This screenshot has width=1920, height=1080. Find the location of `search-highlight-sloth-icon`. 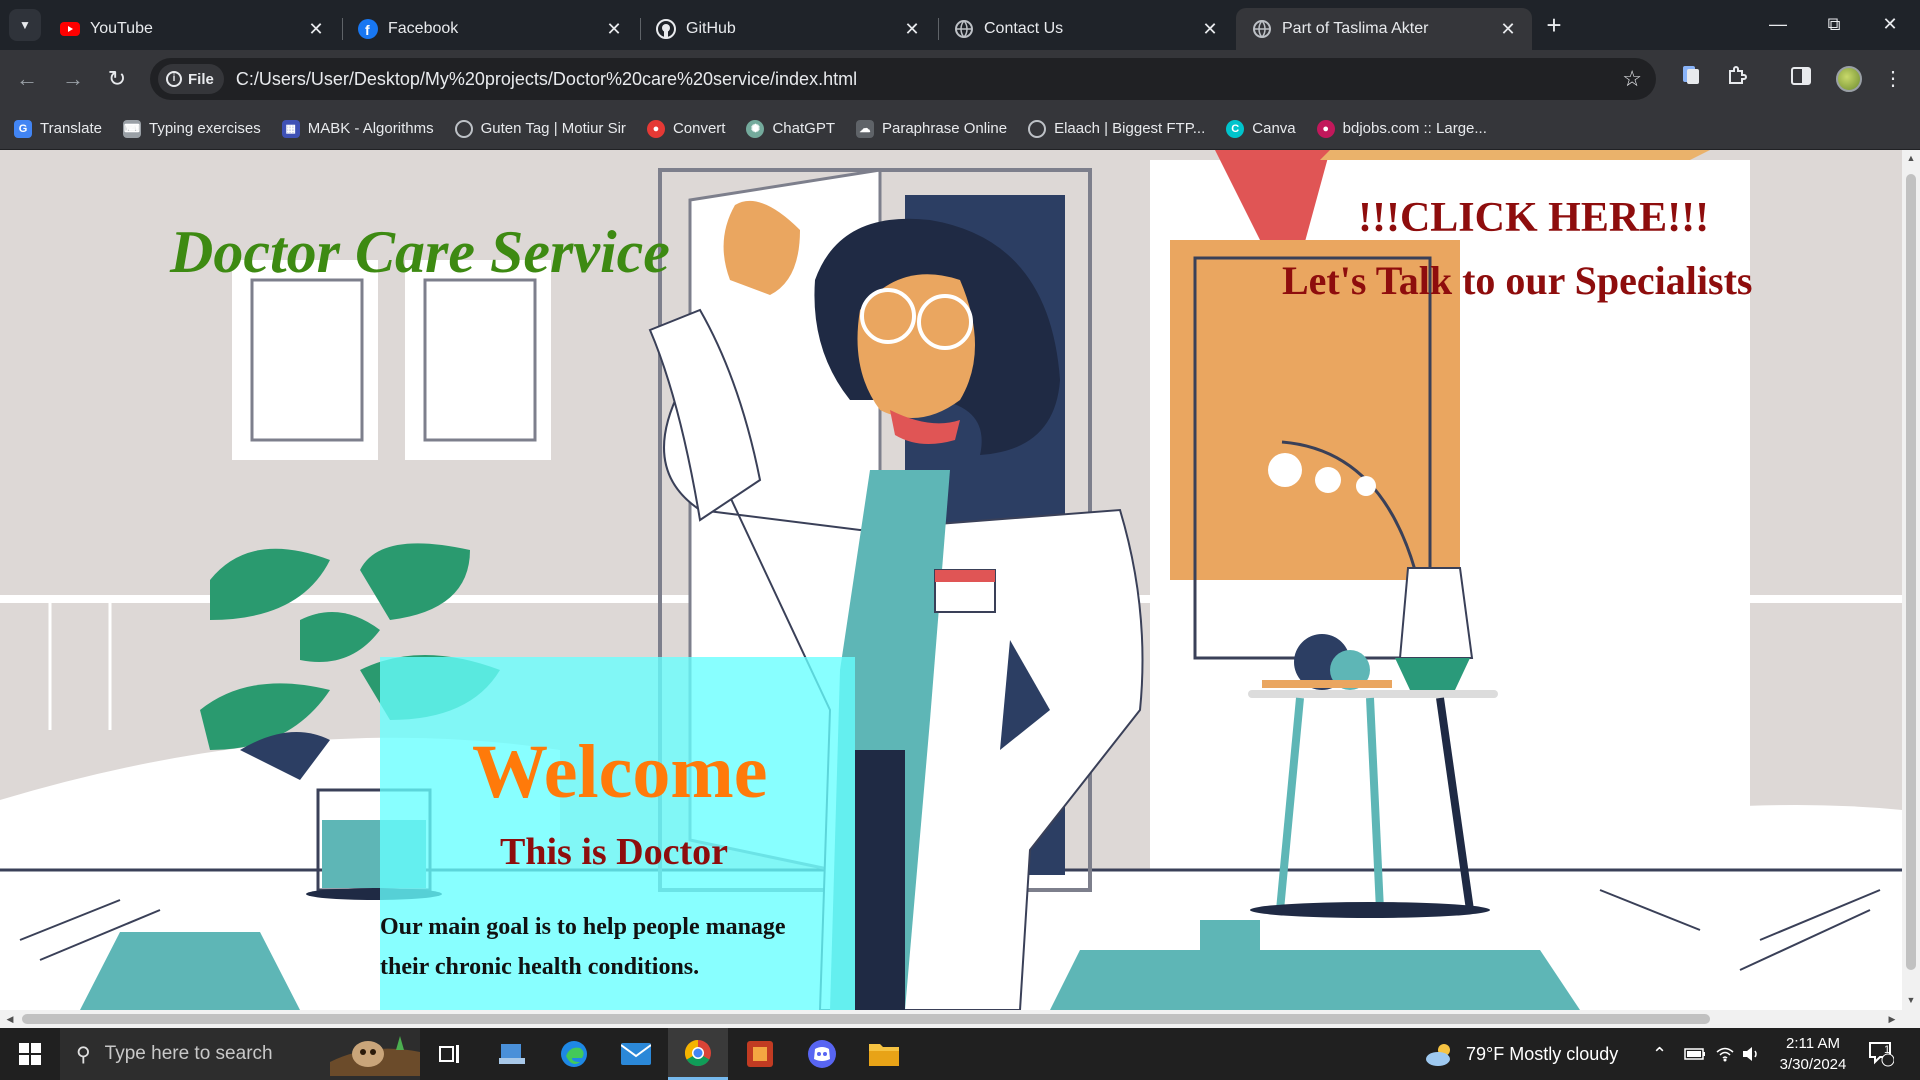

search-highlight-sloth-icon is located at coordinates (375, 1056).